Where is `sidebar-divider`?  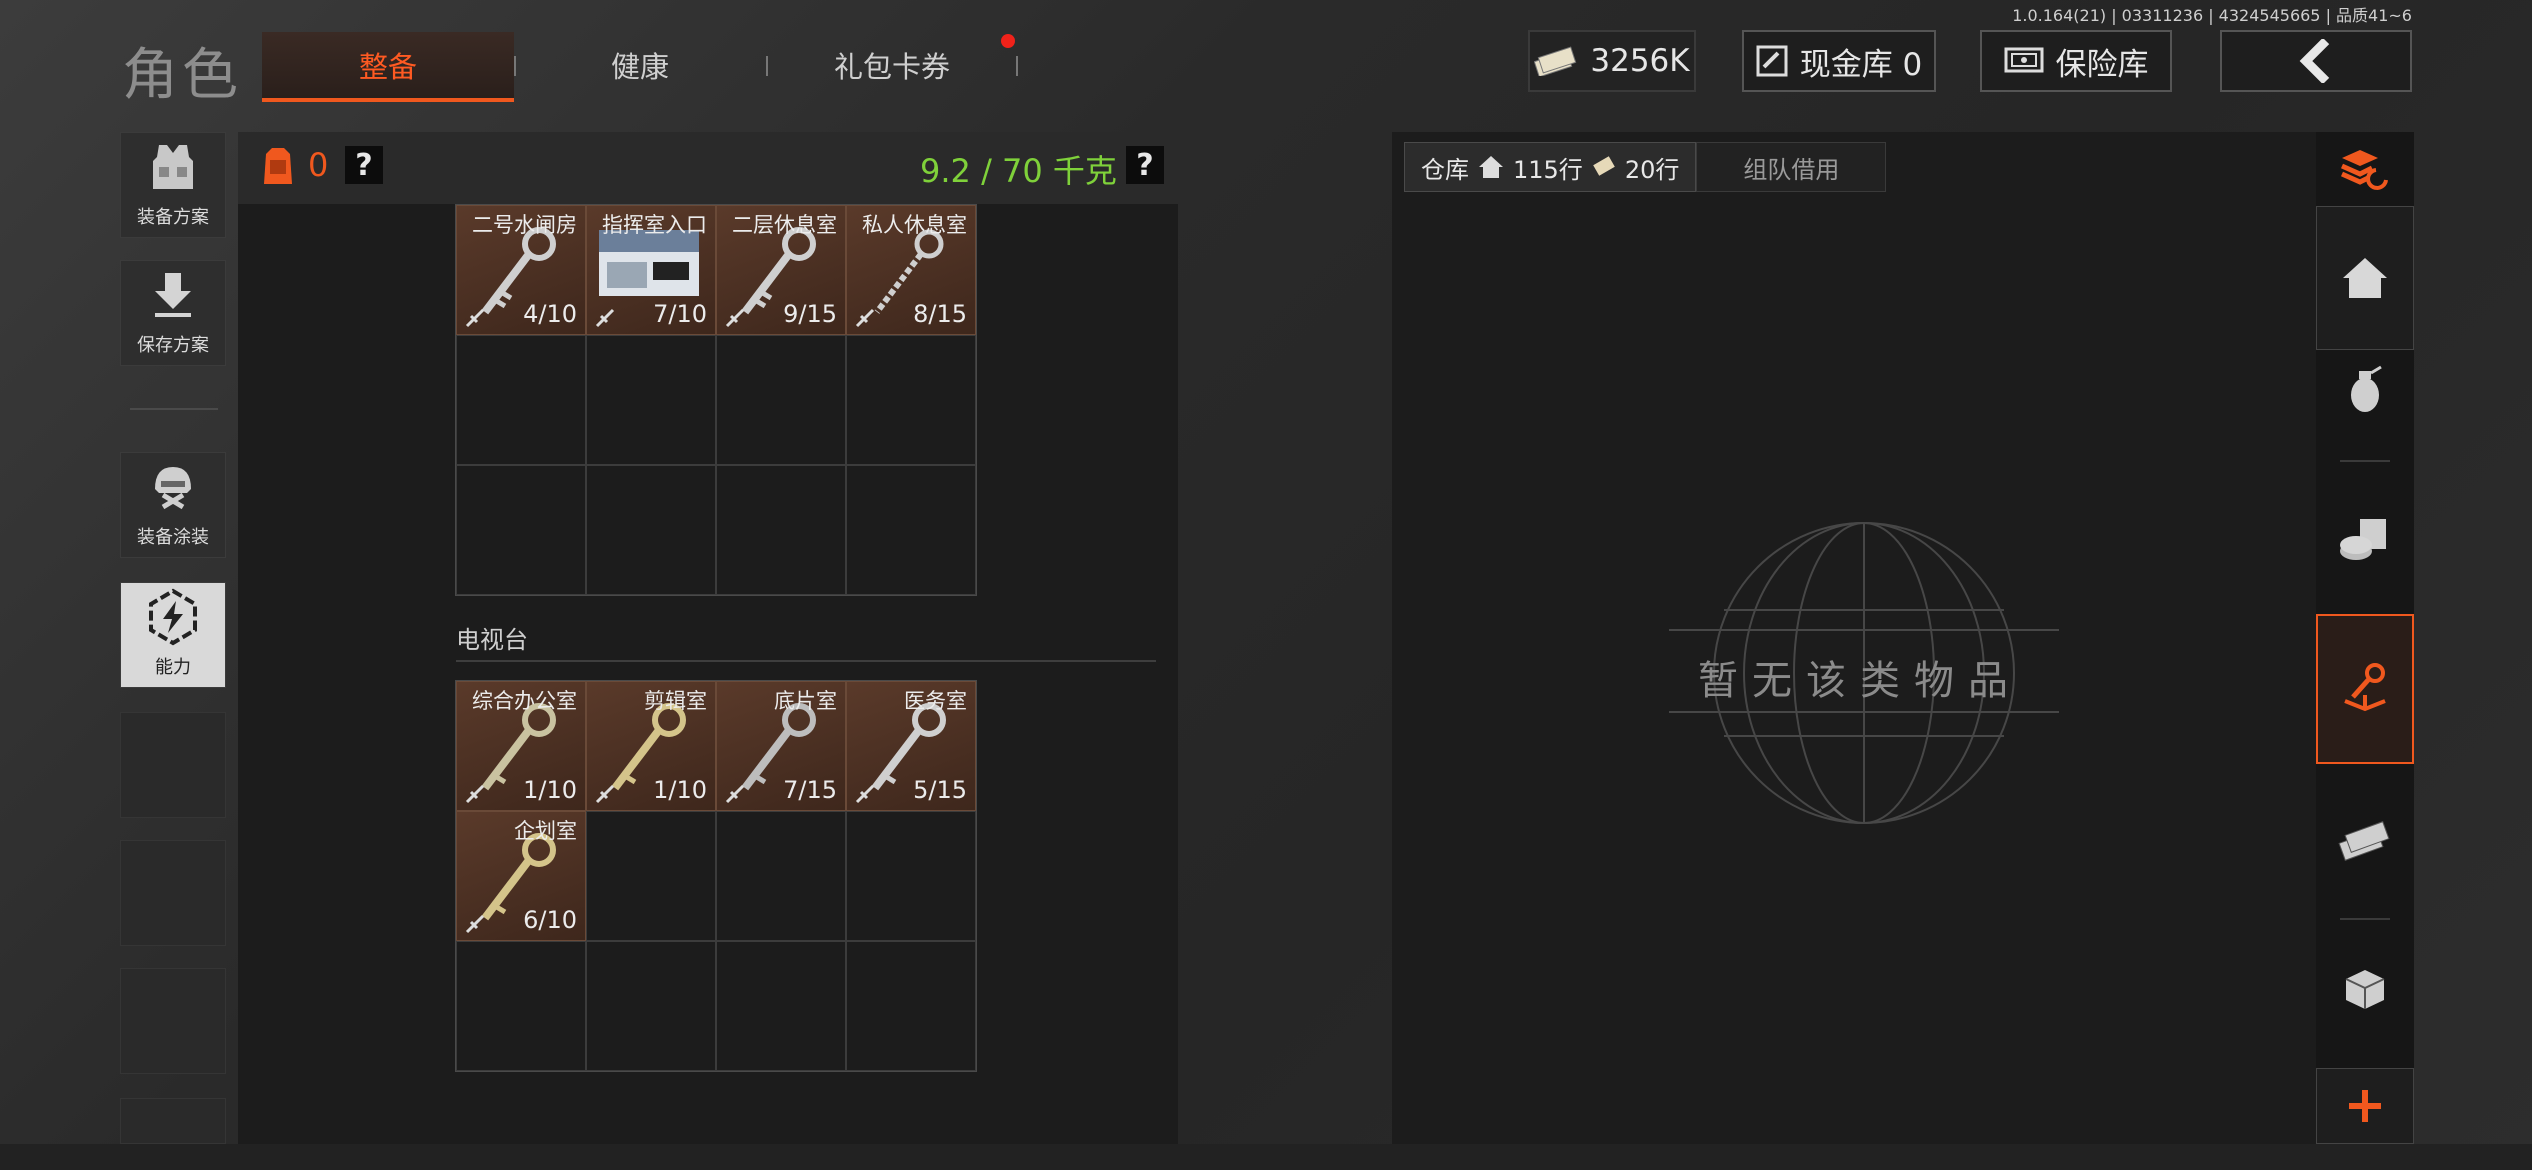
sidebar-divider is located at coordinates (174, 409).